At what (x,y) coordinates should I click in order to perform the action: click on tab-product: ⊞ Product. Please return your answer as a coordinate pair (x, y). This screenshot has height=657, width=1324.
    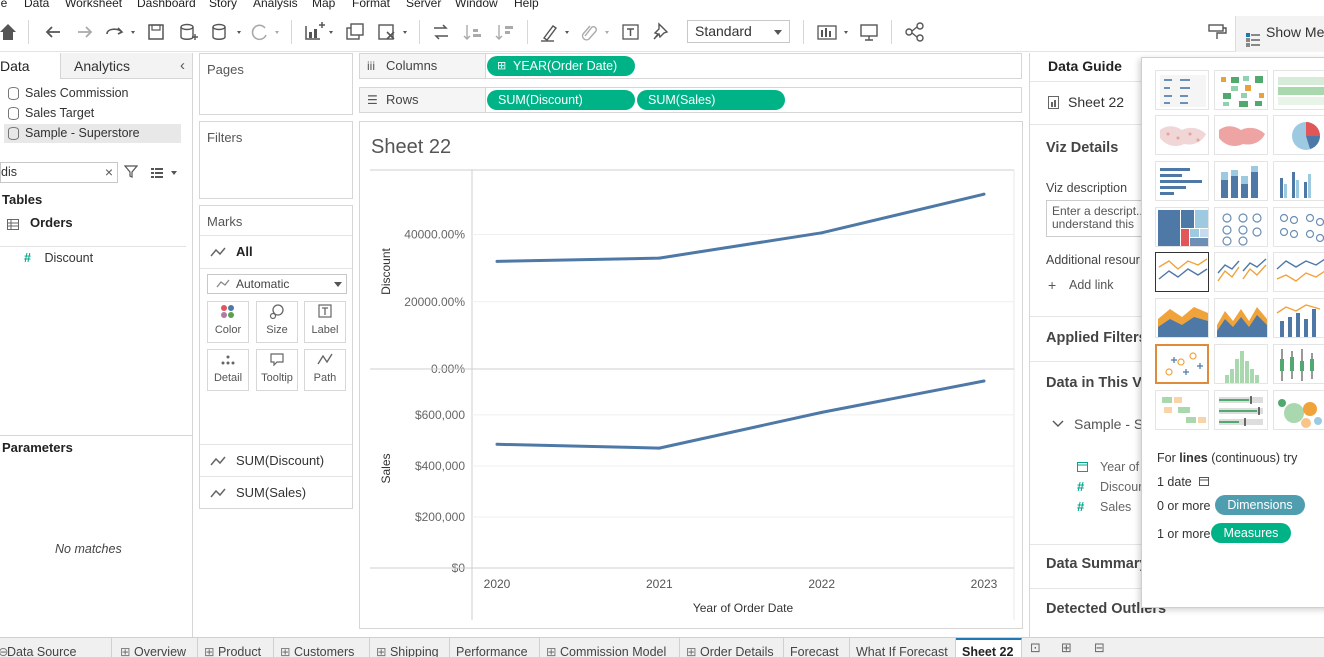
    Looking at the image, I should click on (236, 647).